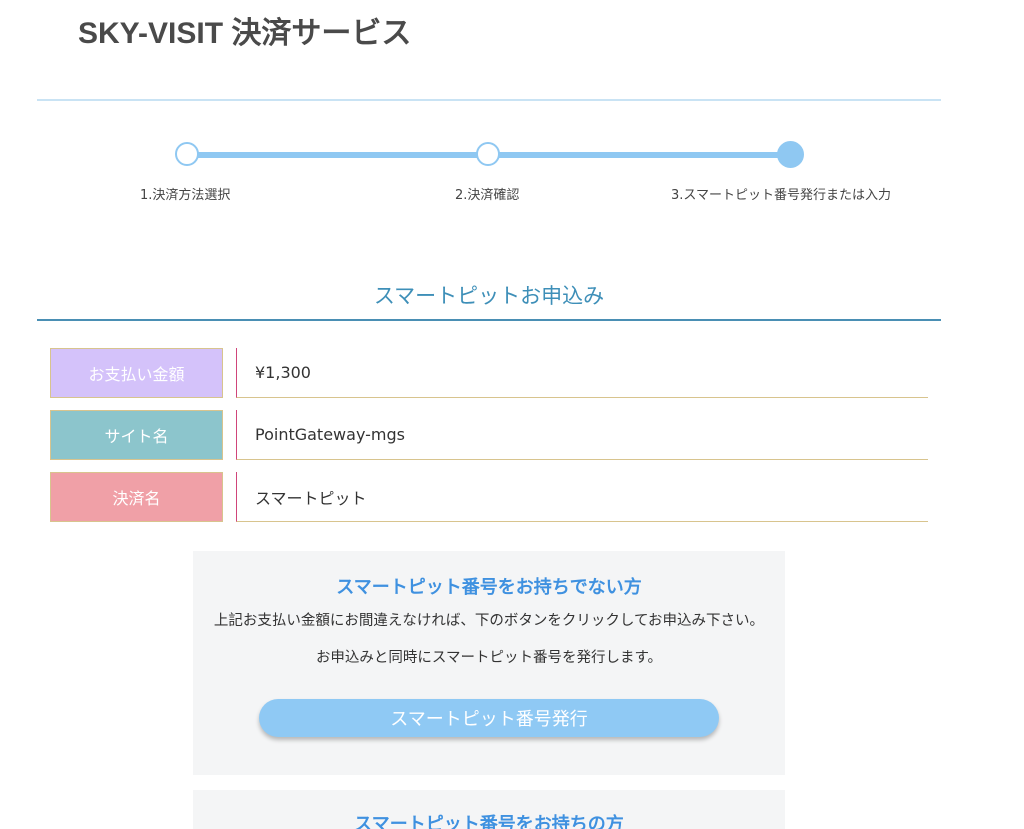  Describe the element at coordinates (790, 154) in the screenshot. I see `step-3-indicator` at that location.